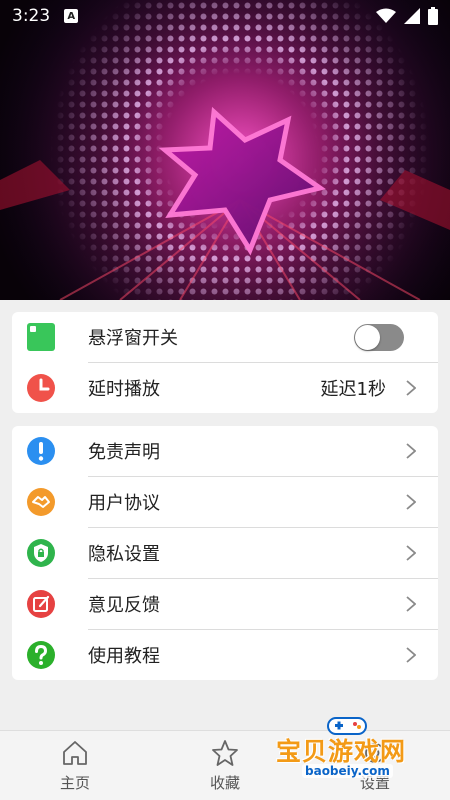 Image resolution: width=450 pixels, height=800 pixels. I want to click on toggle-knob, so click(367, 337).